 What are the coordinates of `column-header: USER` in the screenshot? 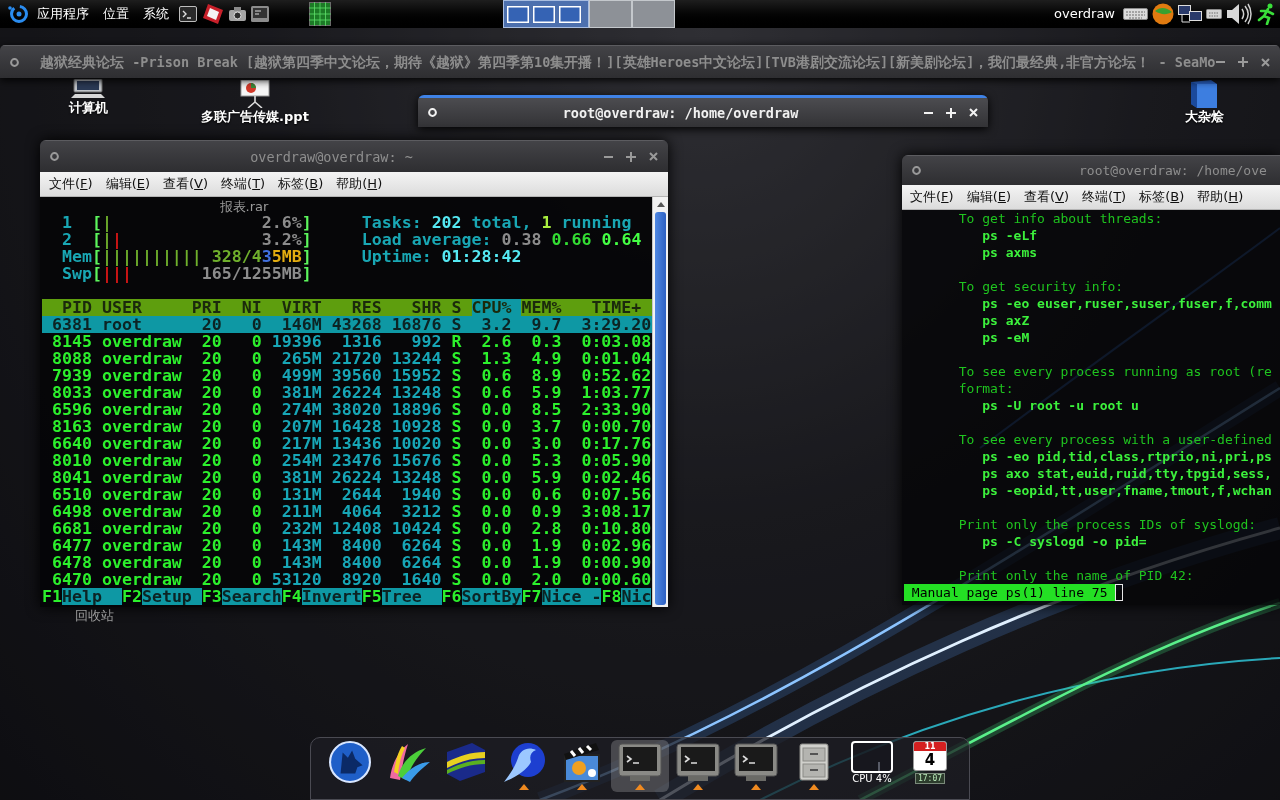 It's located at (146, 307).